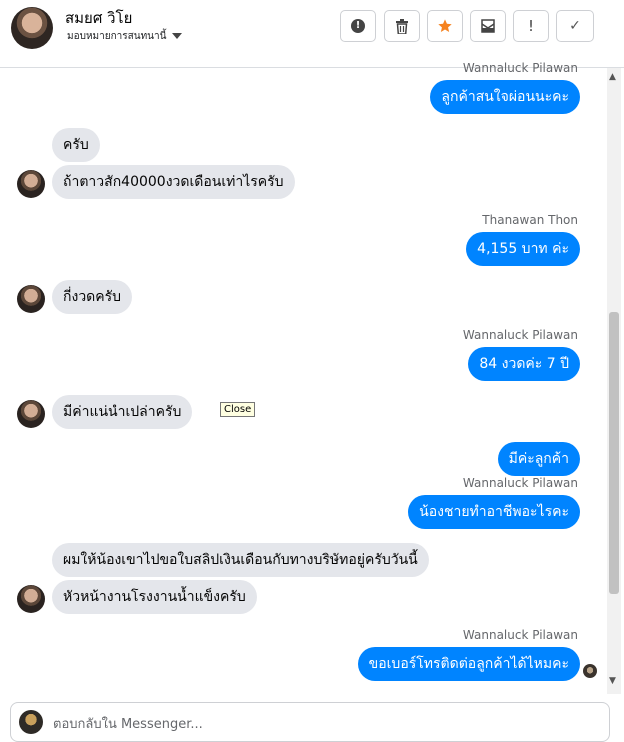 This screenshot has width=624, height=742. I want to click on trash-icon, so click(402, 26).